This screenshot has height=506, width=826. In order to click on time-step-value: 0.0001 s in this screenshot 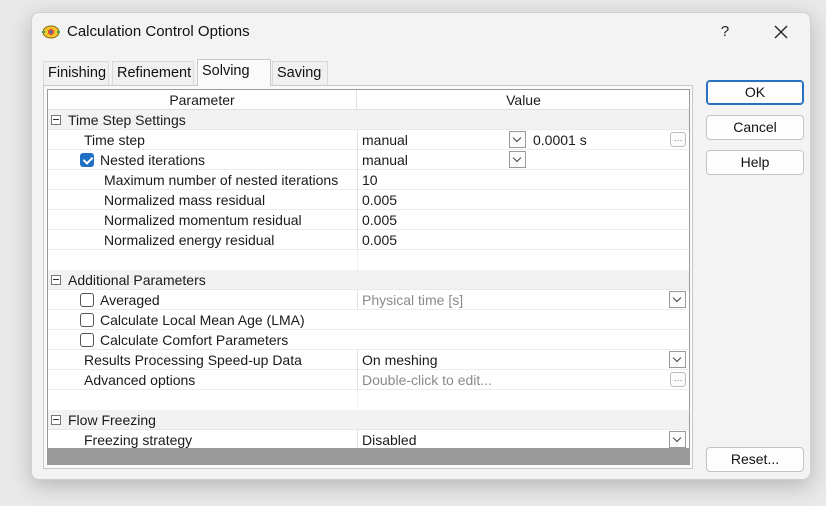, I will do `click(560, 140)`.